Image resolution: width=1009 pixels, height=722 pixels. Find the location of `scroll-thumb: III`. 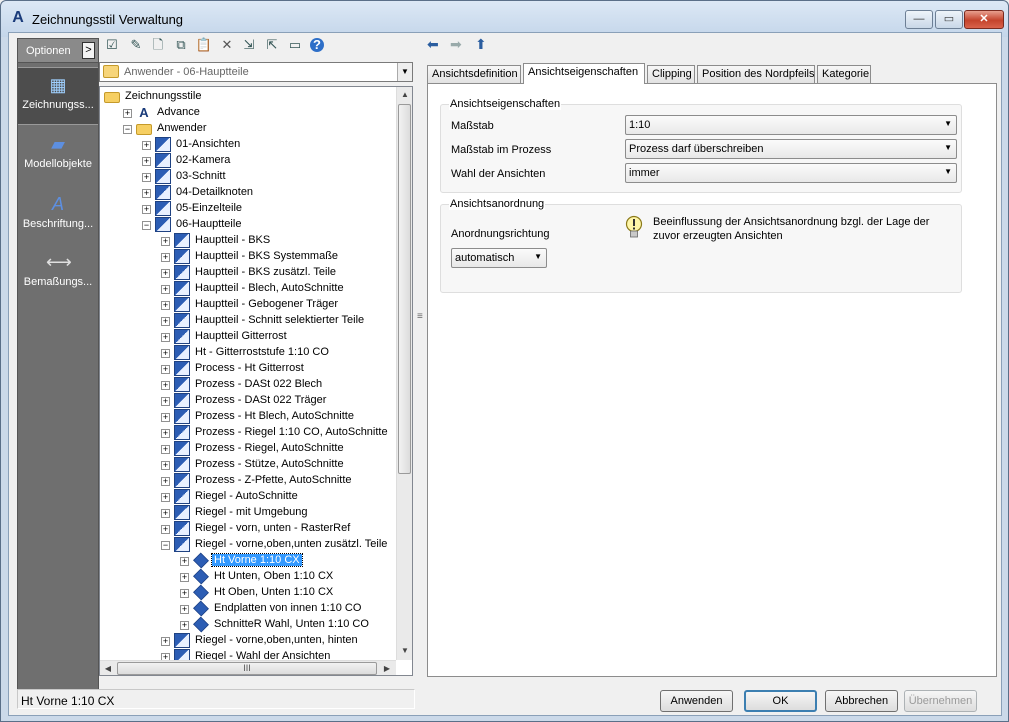

scroll-thumb: III is located at coordinates (247, 668).